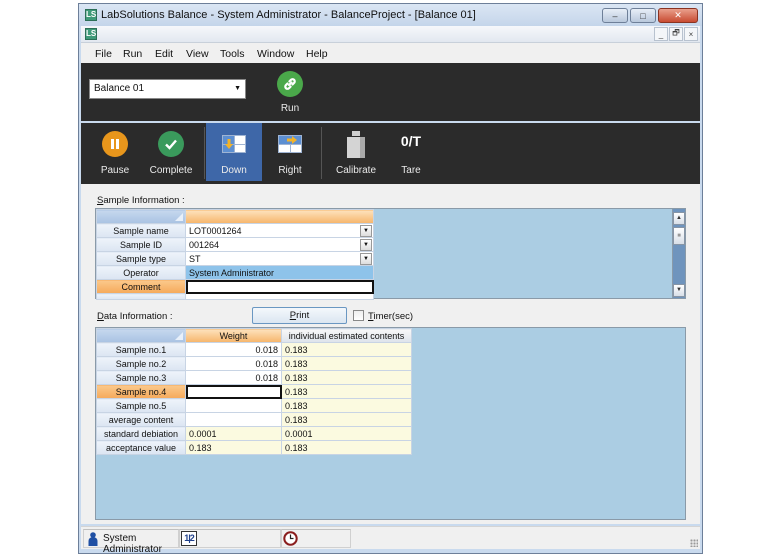 The image size is (780, 560). I want to click on status-user-pane: System Administrator, so click(131, 542).